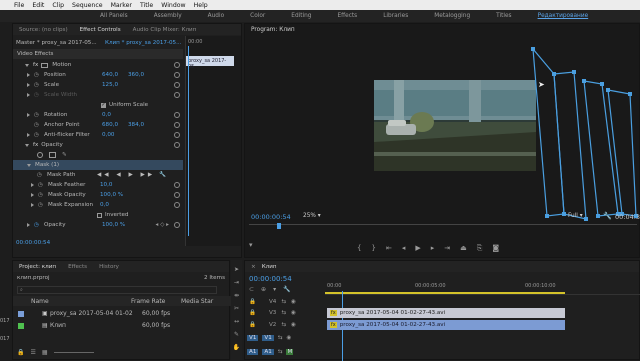 The image size is (640, 361). What do you see at coordinates (136, 125) in the screenshot?
I see `anchor-y-value: 384,0` at bounding box center [136, 125].